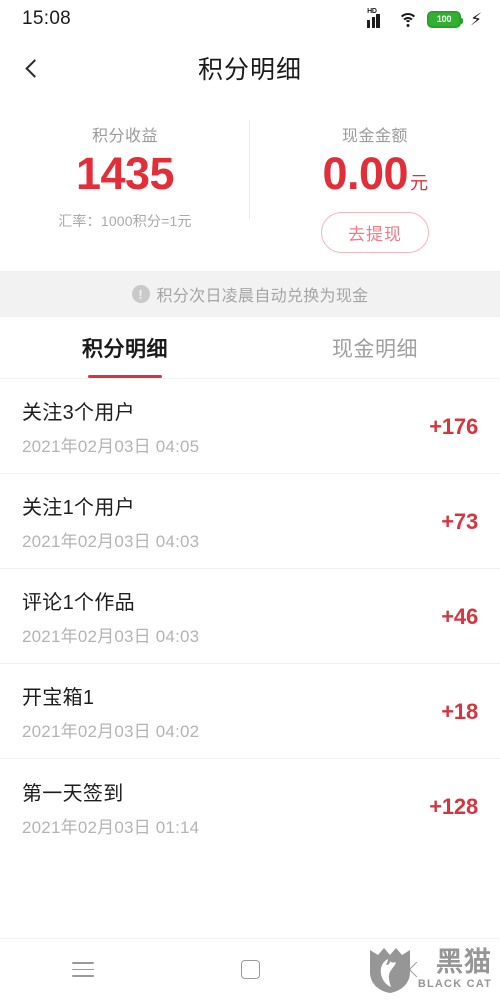 This screenshot has height=1000, width=500. Describe the element at coordinates (424, 18) in the screenshot. I see `status-icons: HD 100 ⚡` at that location.